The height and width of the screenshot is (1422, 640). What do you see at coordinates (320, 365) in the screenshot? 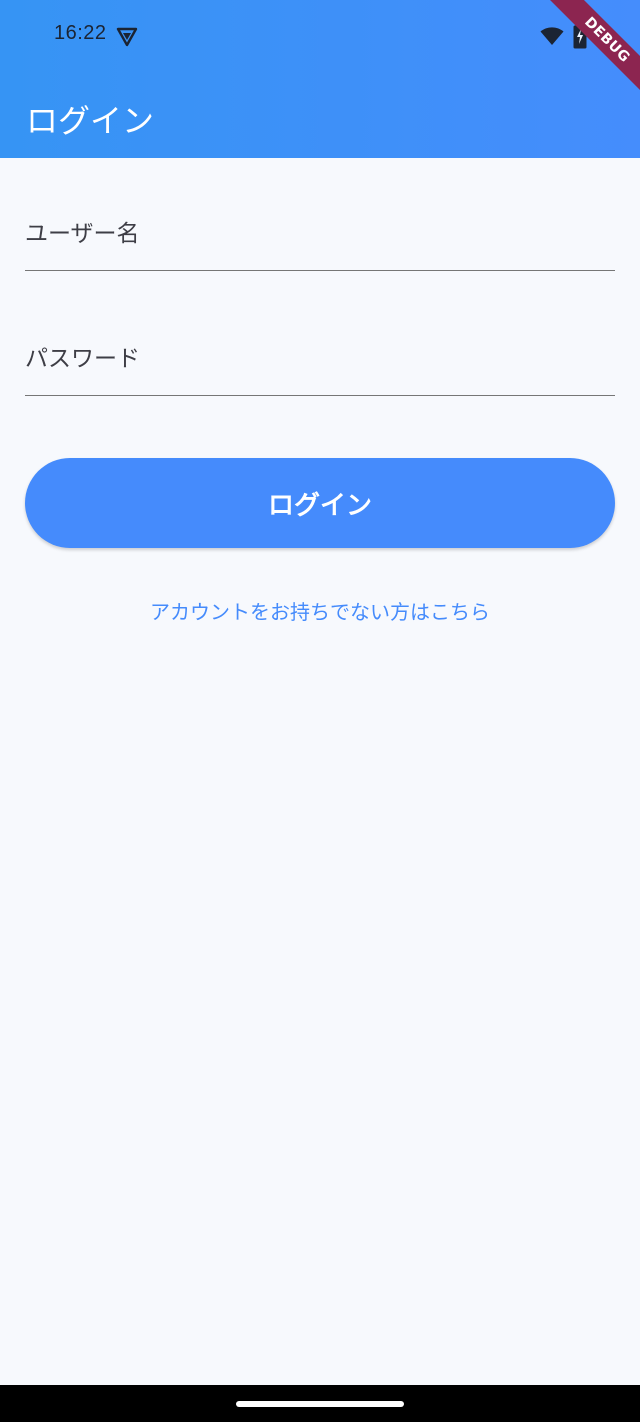
I see `password-field: パスワード` at bounding box center [320, 365].